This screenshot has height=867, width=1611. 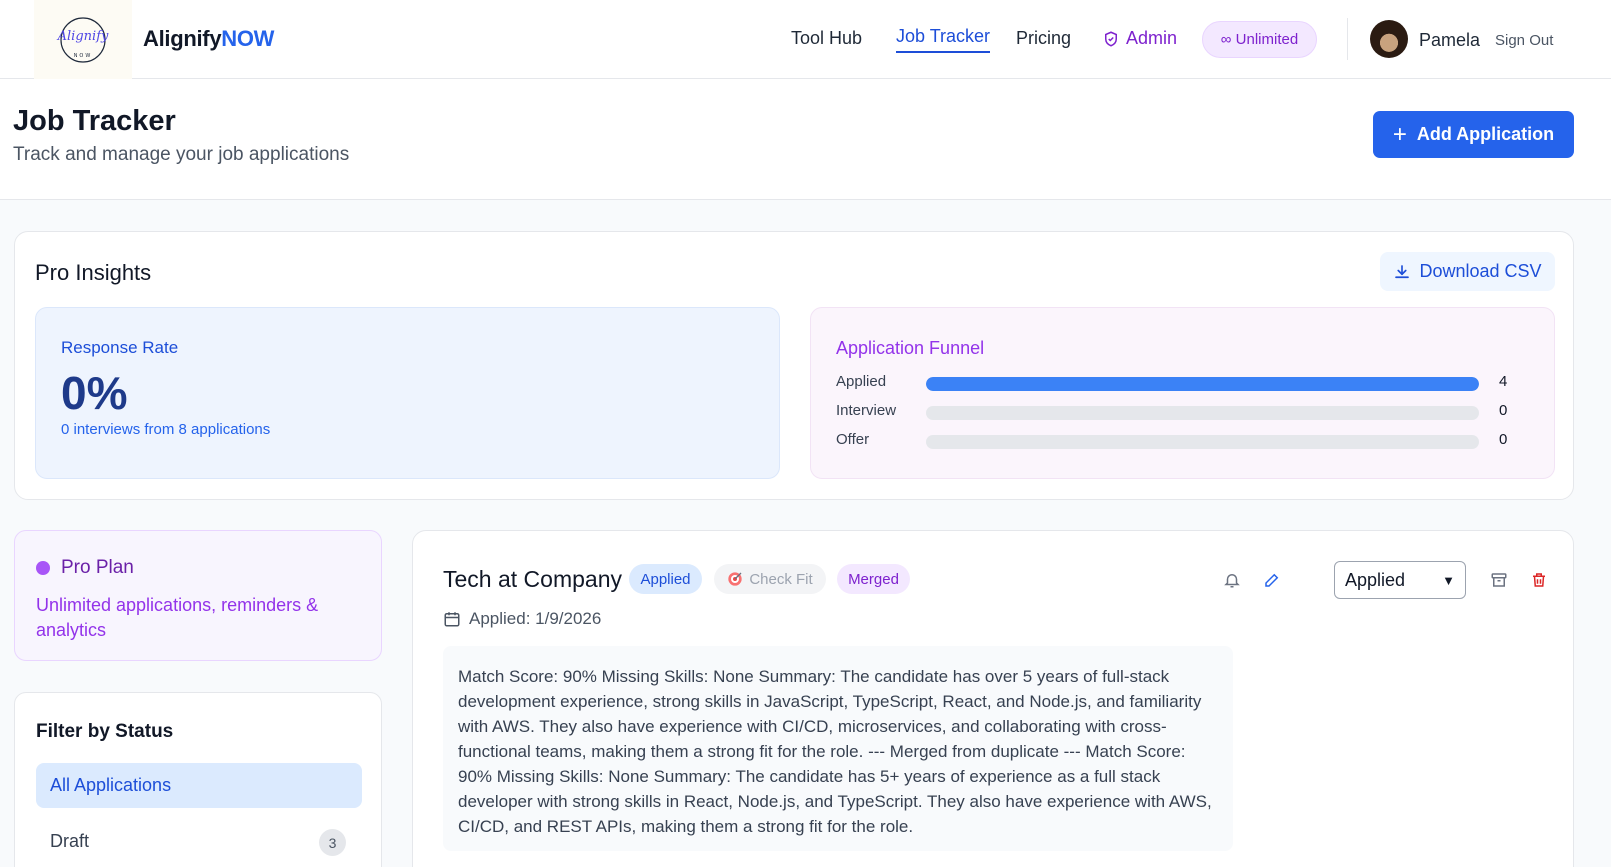 I want to click on add-application-button: + Add Application, so click(x=1473, y=134).